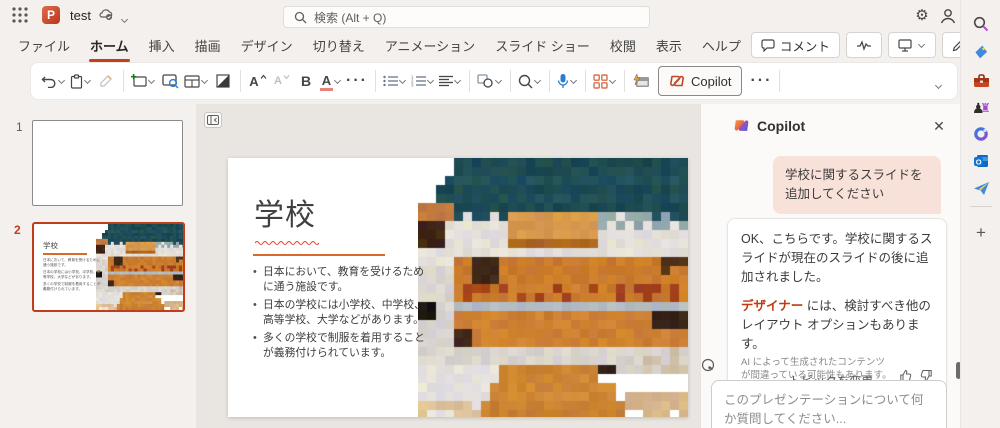  I want to click on new-slide-button, so click(143, 81).